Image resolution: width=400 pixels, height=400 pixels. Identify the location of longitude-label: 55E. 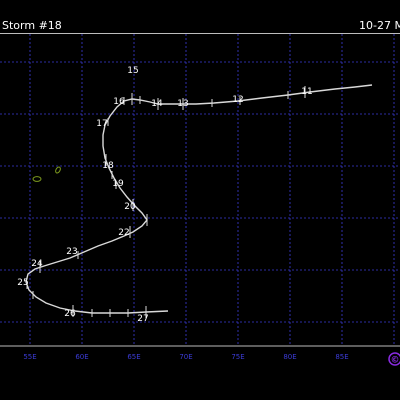
(29, 357).